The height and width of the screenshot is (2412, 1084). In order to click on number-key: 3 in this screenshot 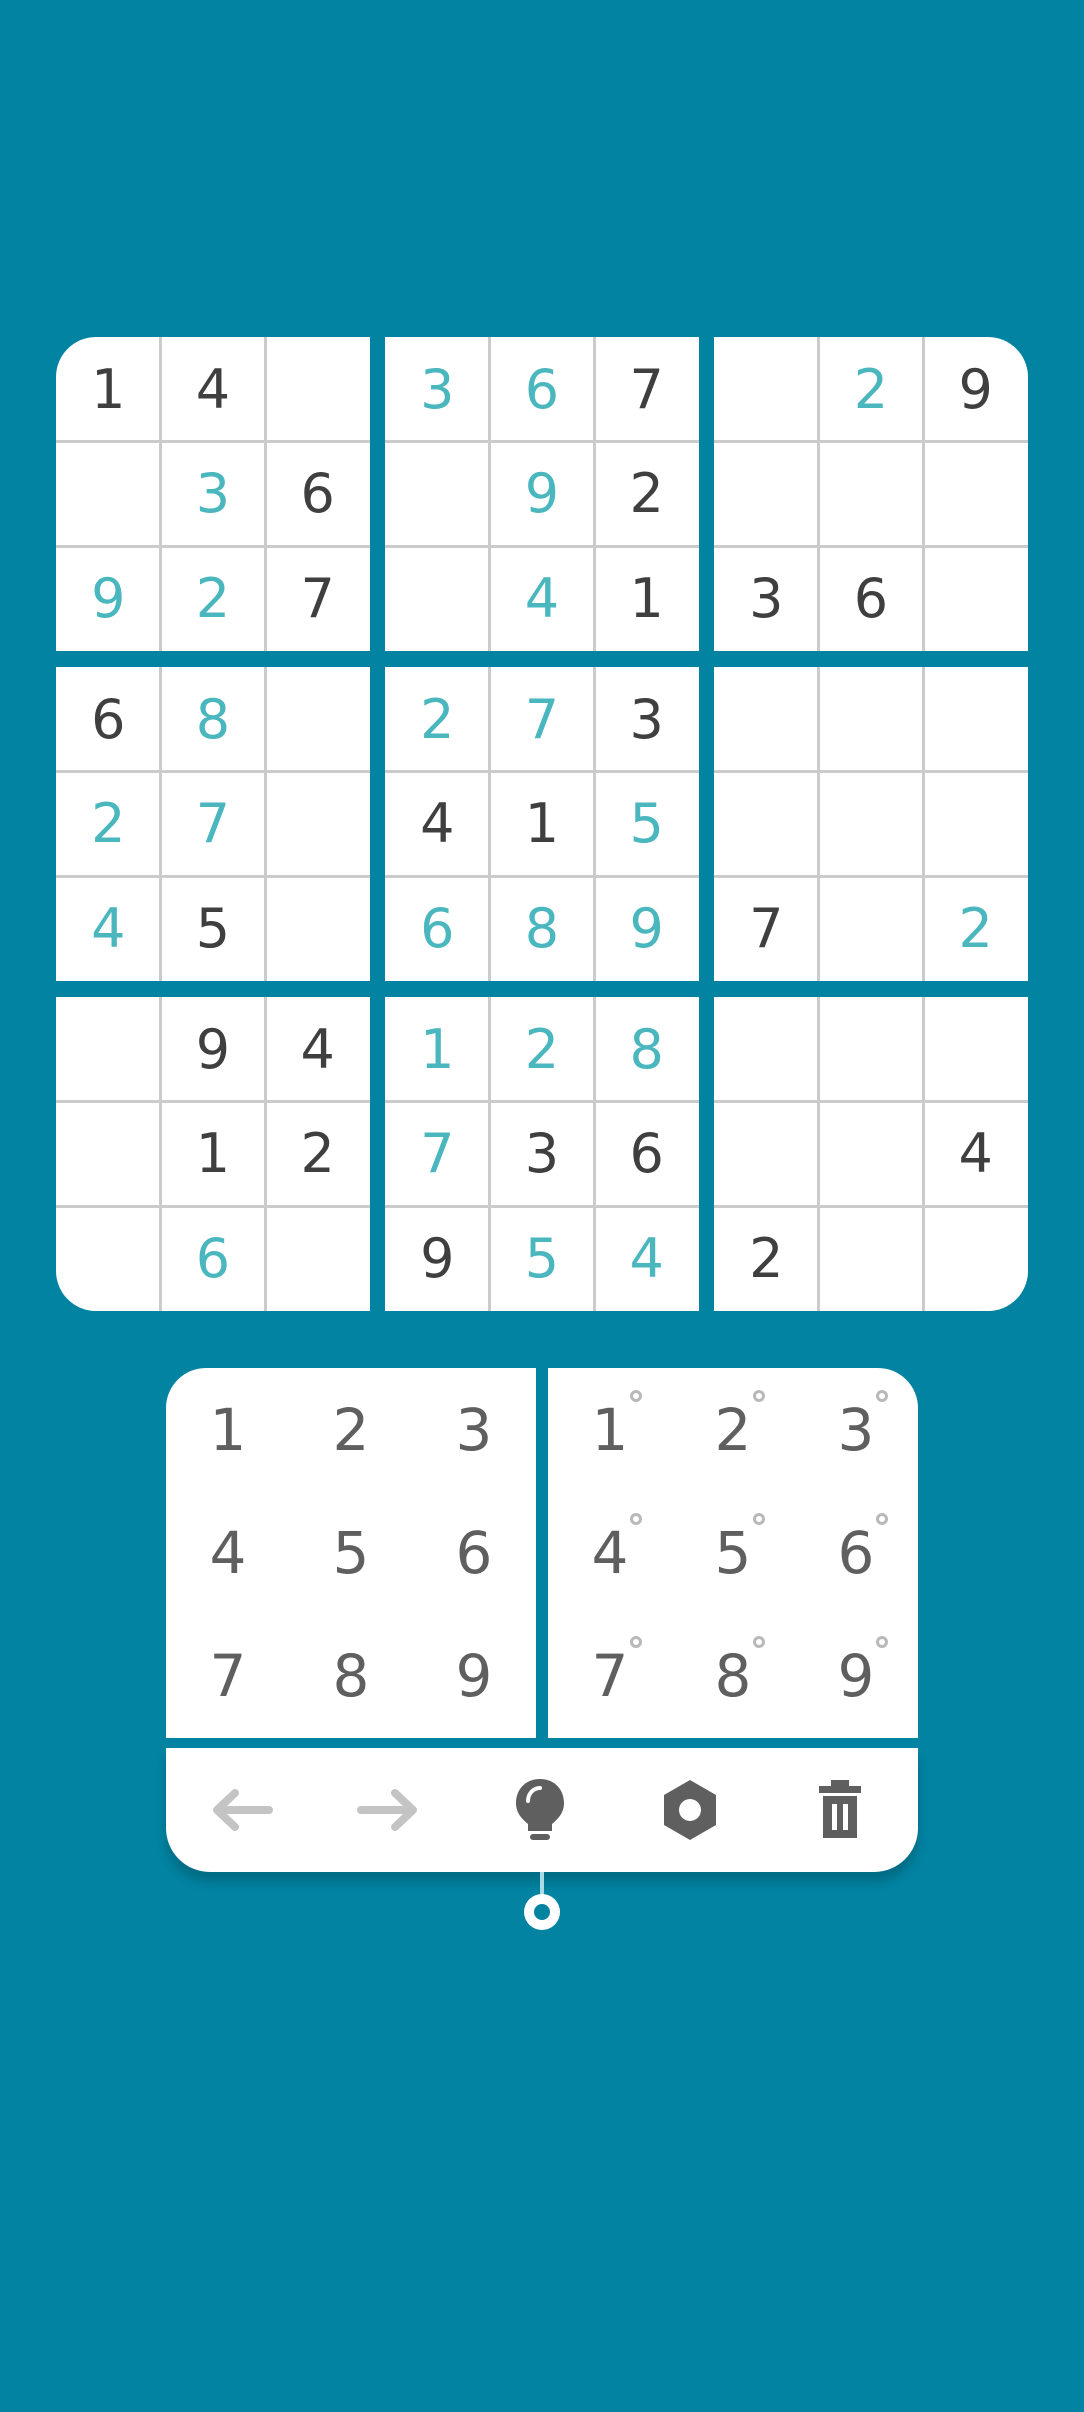, I will do `click(474, 1430)`.